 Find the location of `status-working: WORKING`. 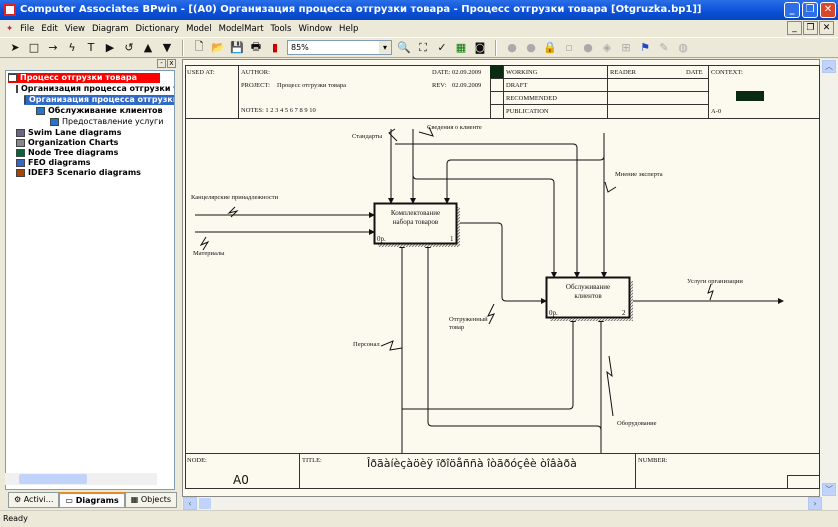

status-working: WORKING is located at coordinates (522, 72).